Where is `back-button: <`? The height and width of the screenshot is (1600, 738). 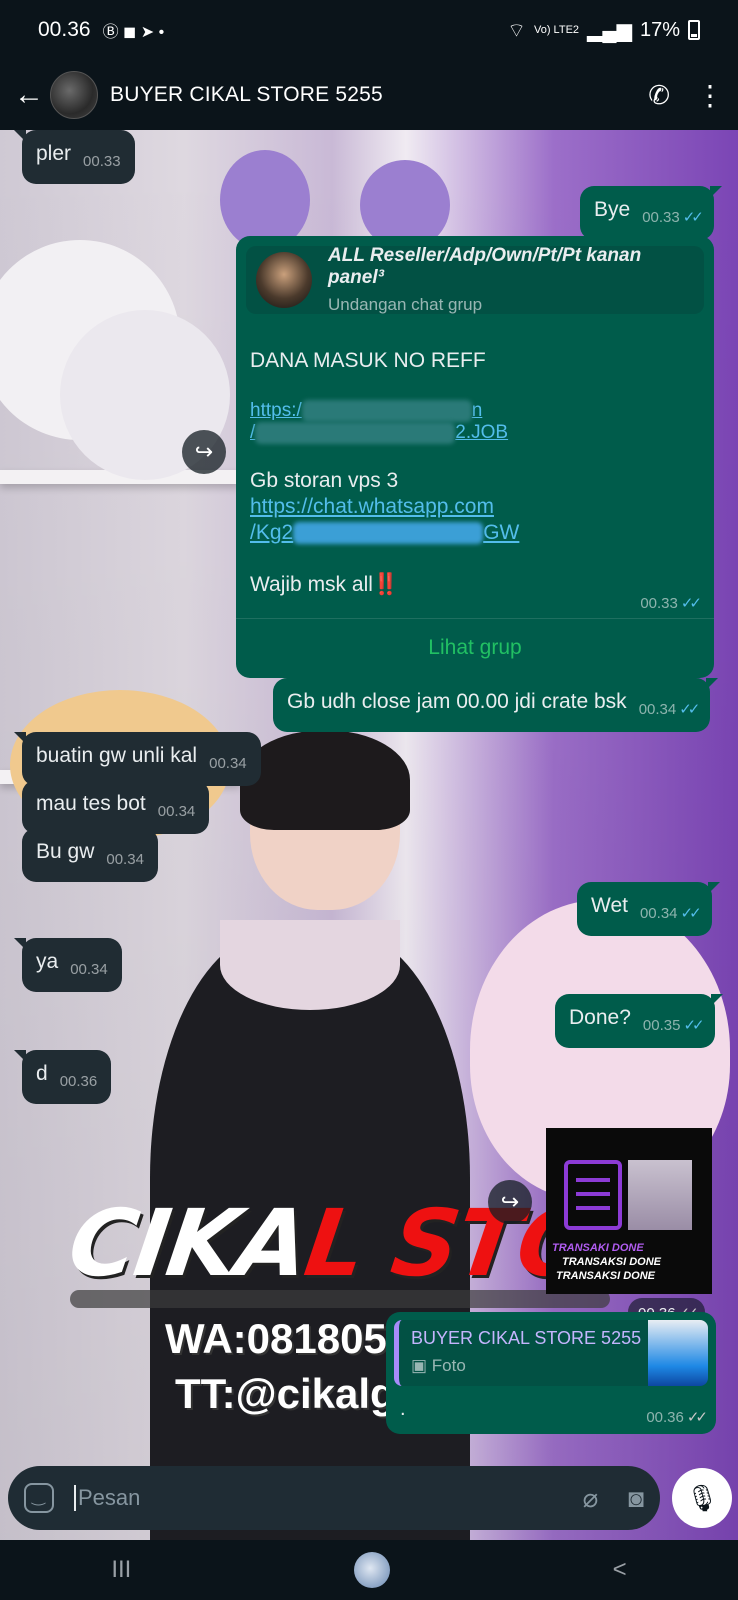
back-button: < is located at coordinates (620, 1570).